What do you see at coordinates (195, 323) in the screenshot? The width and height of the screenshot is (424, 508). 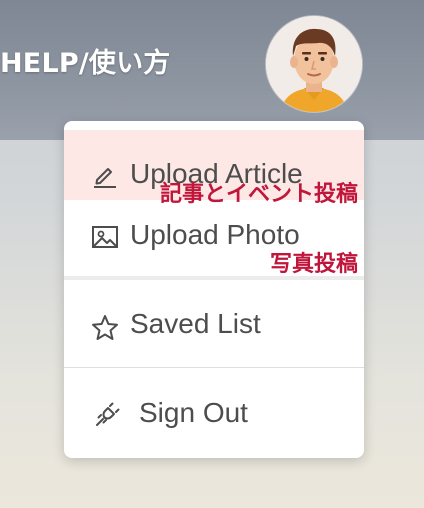 I see `menu-item-label: Saved List` at bounding box center [195, 323].